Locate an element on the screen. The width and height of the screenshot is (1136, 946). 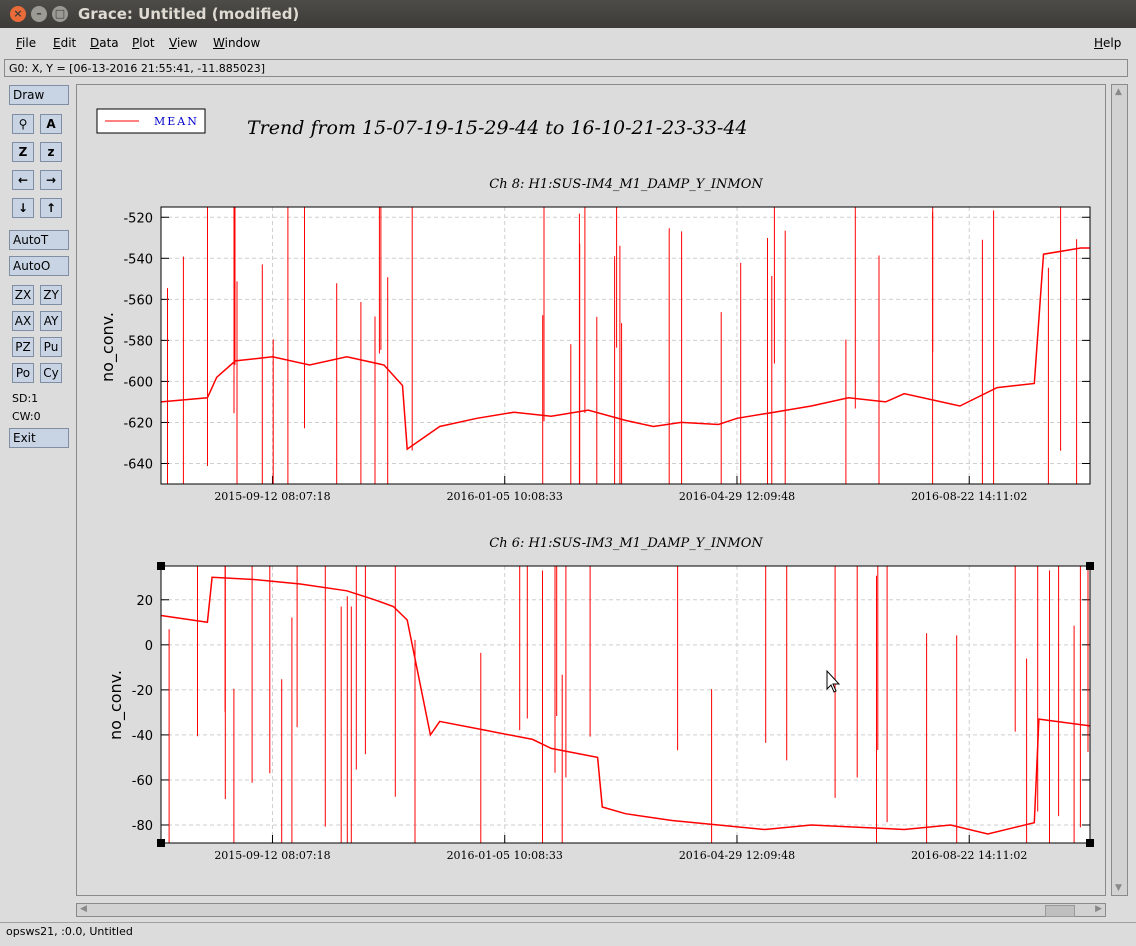
graph-ch8-ytick-label: -540 is located at coordinates (138, 259).